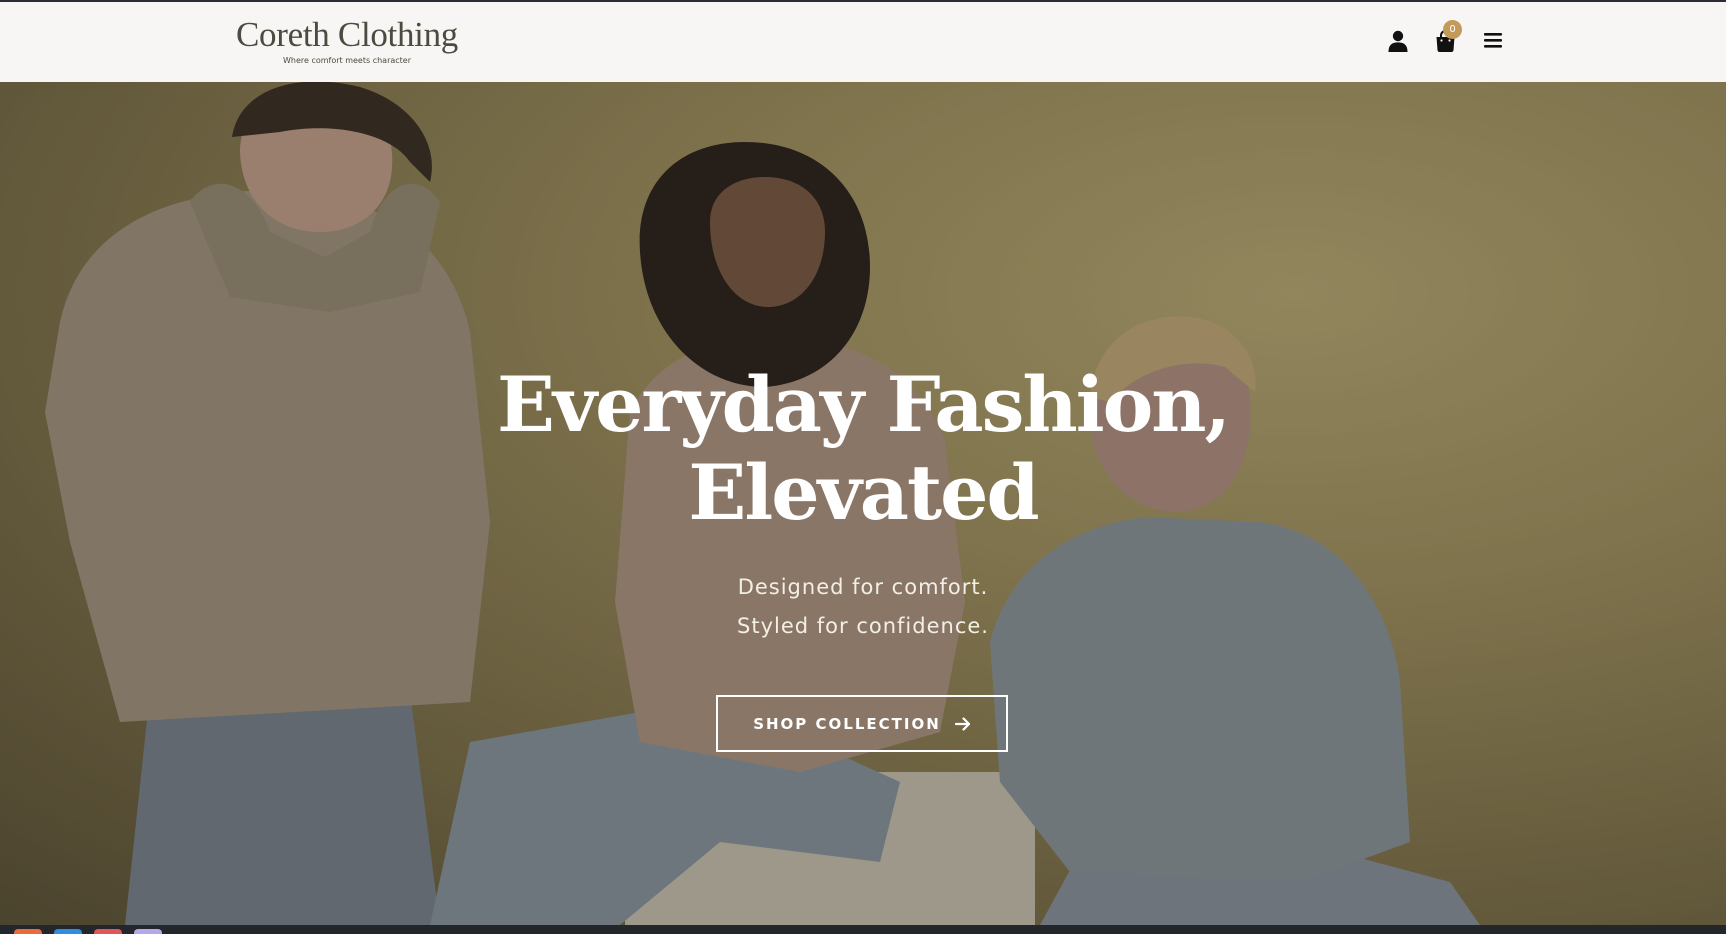  I want to click on arrow-right-icon, so click(962, 723).